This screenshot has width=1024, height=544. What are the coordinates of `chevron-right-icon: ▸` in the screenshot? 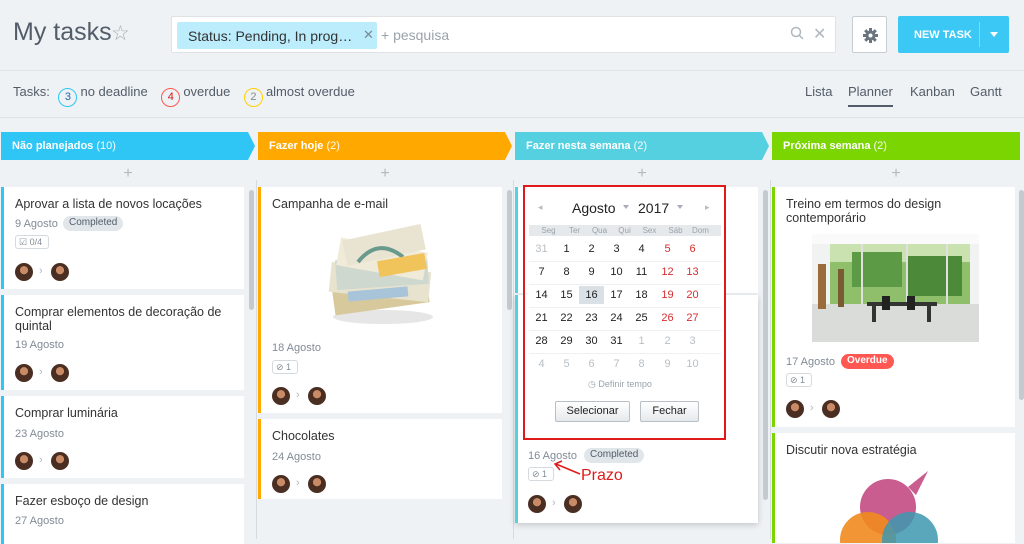 It's located at (707, 207).